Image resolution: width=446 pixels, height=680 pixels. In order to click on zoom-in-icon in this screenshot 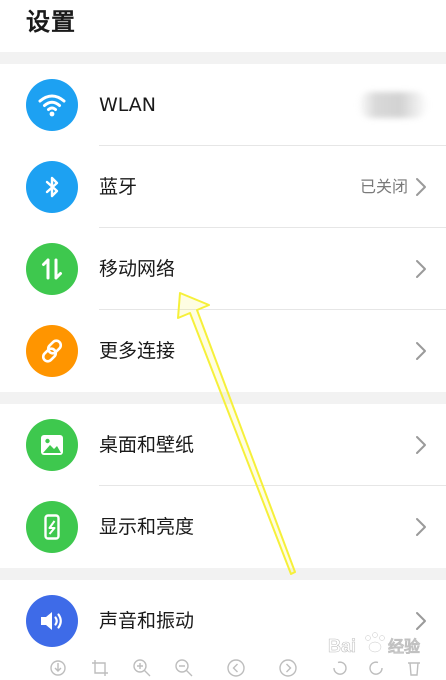, I will do `click(142, 668)`.